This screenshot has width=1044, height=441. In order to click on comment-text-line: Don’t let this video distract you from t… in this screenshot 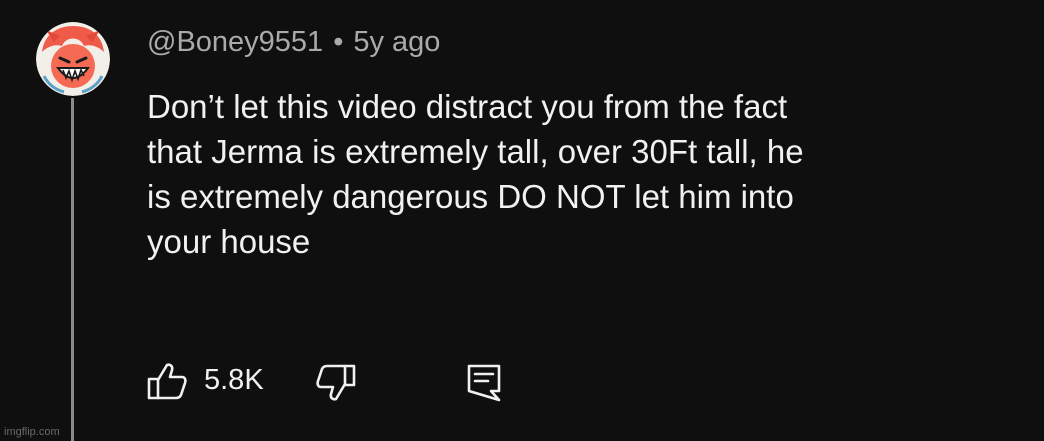, I will do `click(467, 106)`.